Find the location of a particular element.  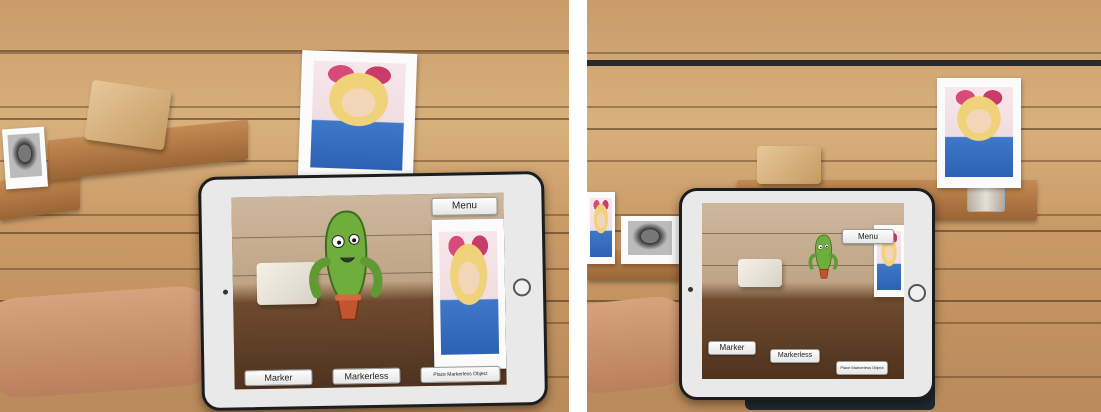

feed-wooden-block is located at coordinates (760, 273).